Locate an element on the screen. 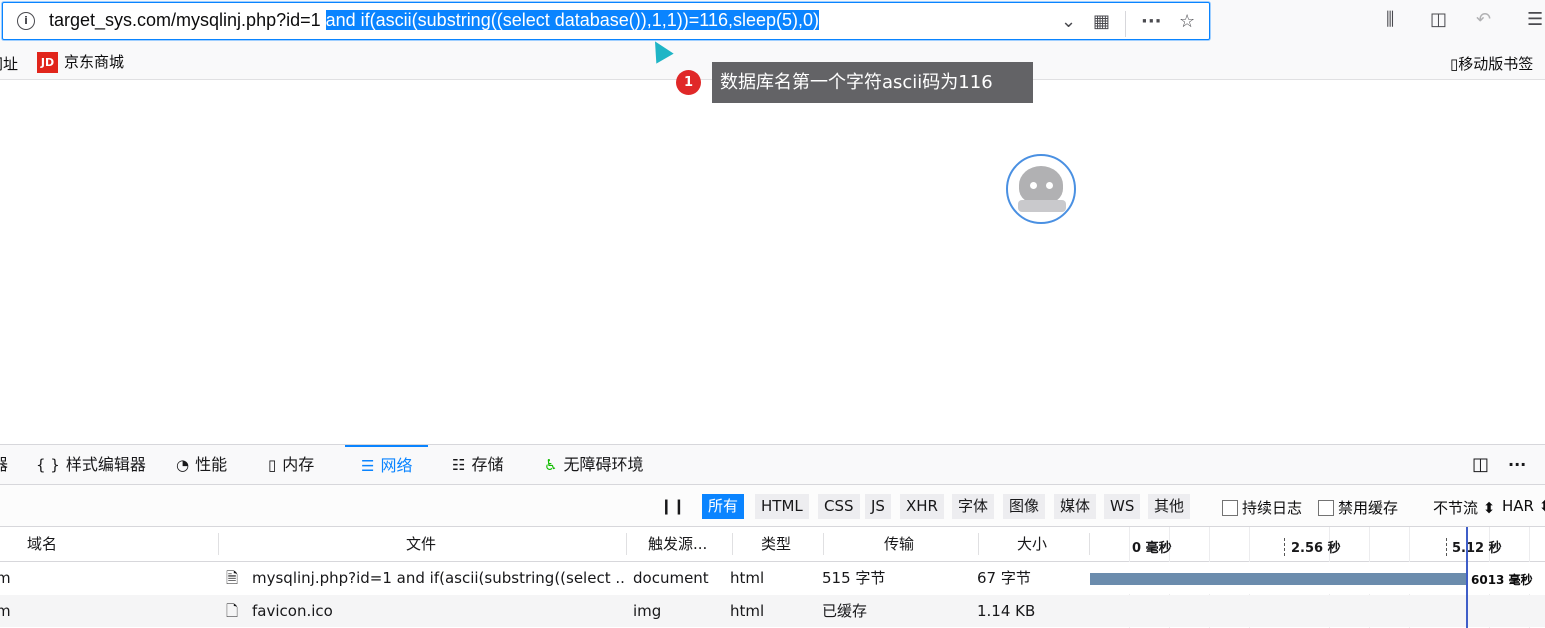  filter-other: 其他 is located at coordinates (1169, 506).